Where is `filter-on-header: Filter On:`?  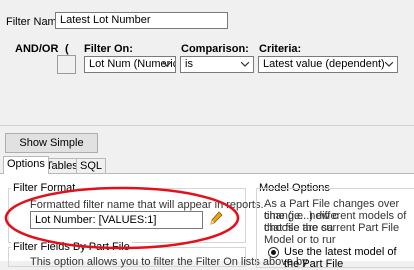
filter-on-header: Filter On: is located at coordinates (108, 49).